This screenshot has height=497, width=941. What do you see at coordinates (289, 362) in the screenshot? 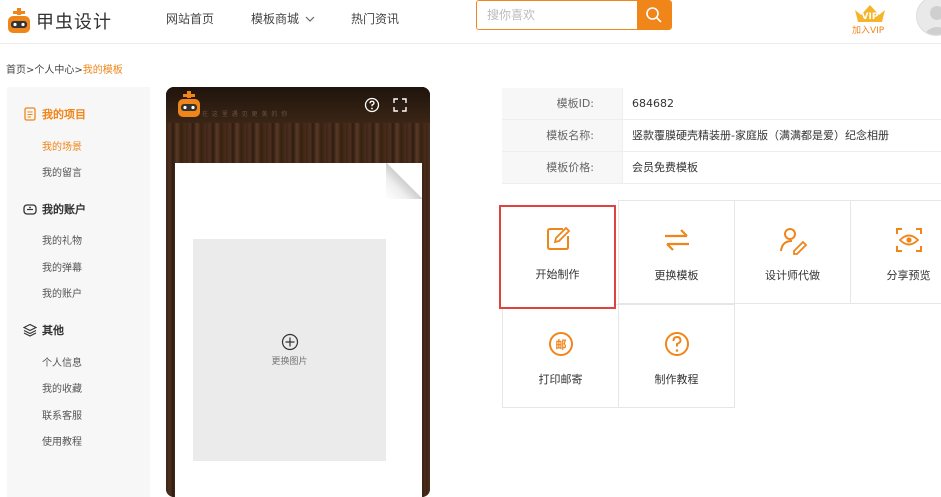
I see `change-image-label: 更换图片` at bounding box center [289, 362].